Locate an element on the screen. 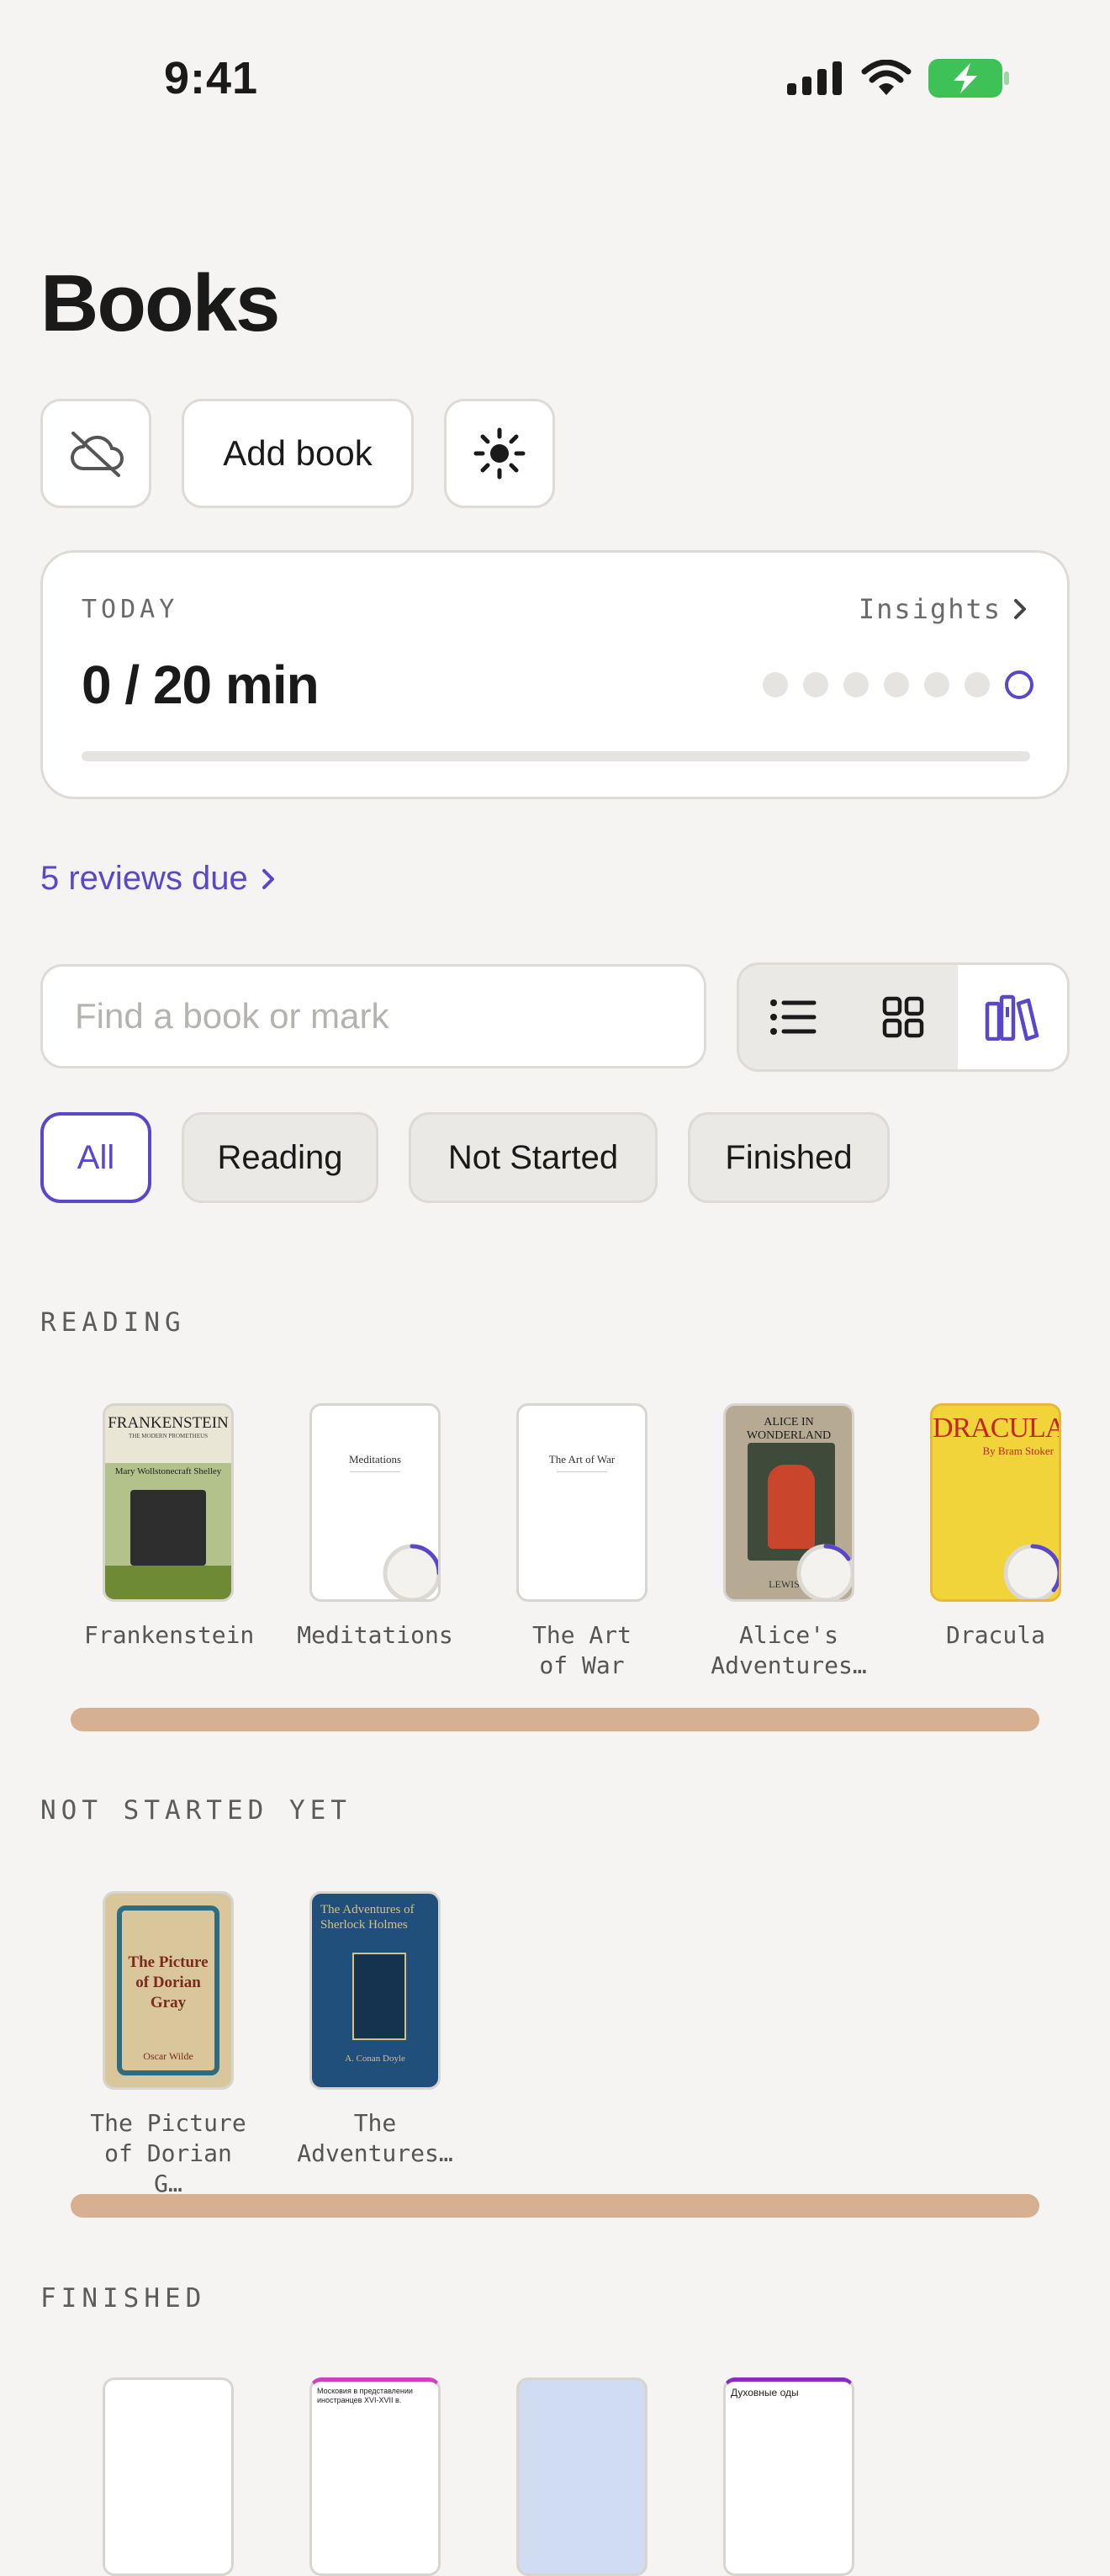 This screenshot has width=1110, height=2576. wifi-icon is located at coordinates (887, 77).